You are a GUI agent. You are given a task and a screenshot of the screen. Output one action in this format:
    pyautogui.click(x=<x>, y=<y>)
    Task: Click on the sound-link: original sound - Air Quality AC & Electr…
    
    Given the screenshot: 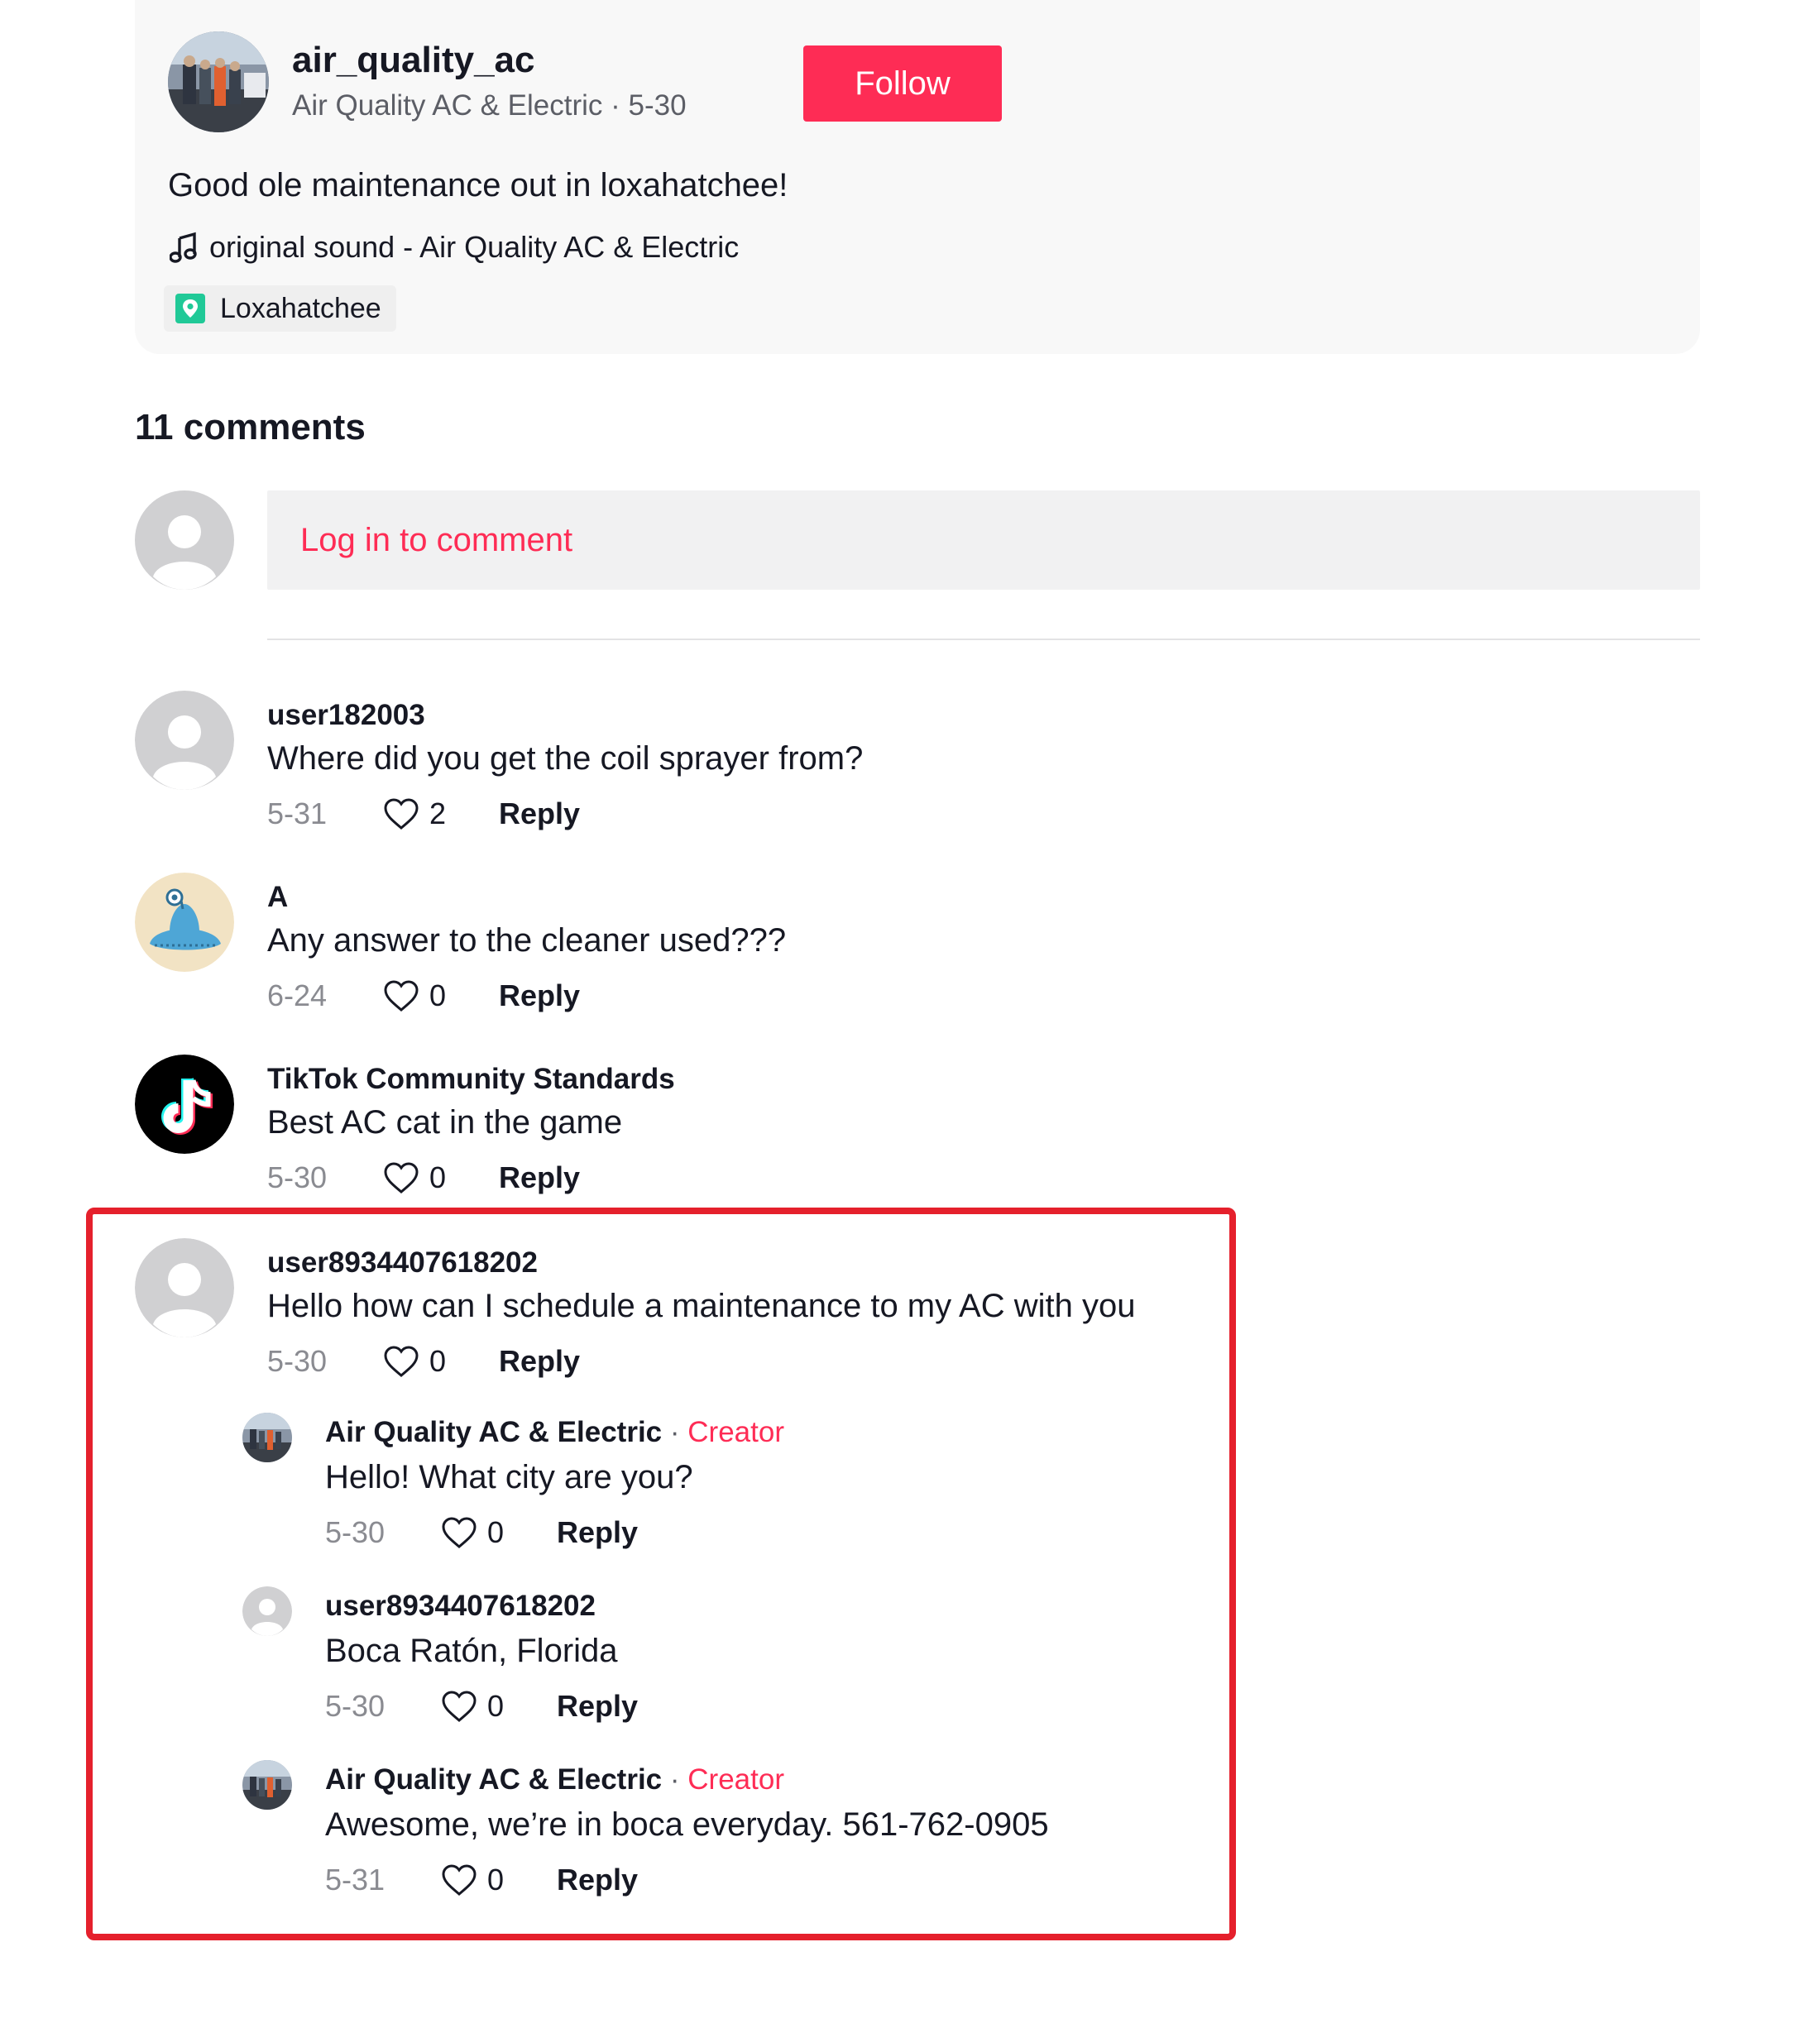 What is the action you would take?
    pyautogui.click(x=454, y=247)
    